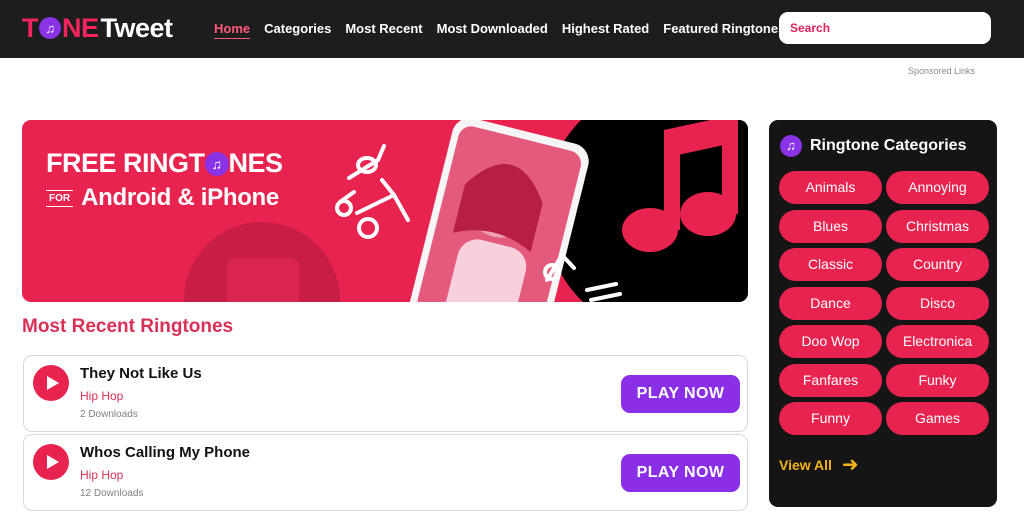 This screenshot has width=1024, height=514. Describe the element at coordinates (937, 341) in the screenshot. I see `category-electronica: Electronica` at that location.